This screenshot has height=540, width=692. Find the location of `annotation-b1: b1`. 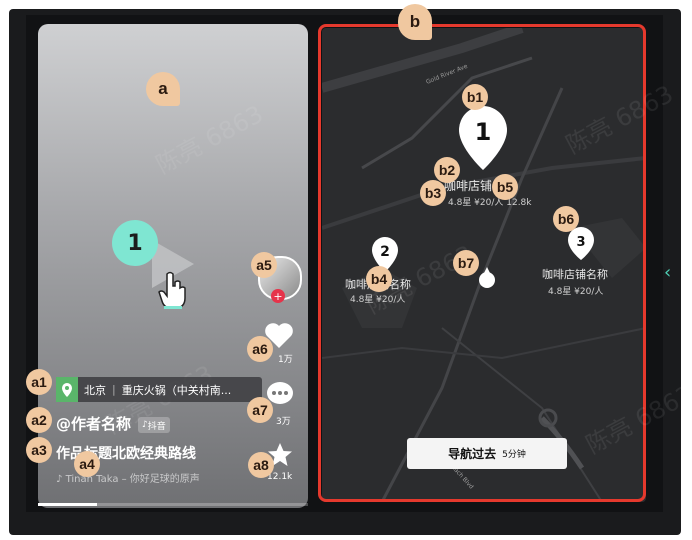

annotation-b1: b1 is located at coordinates (475, 97).